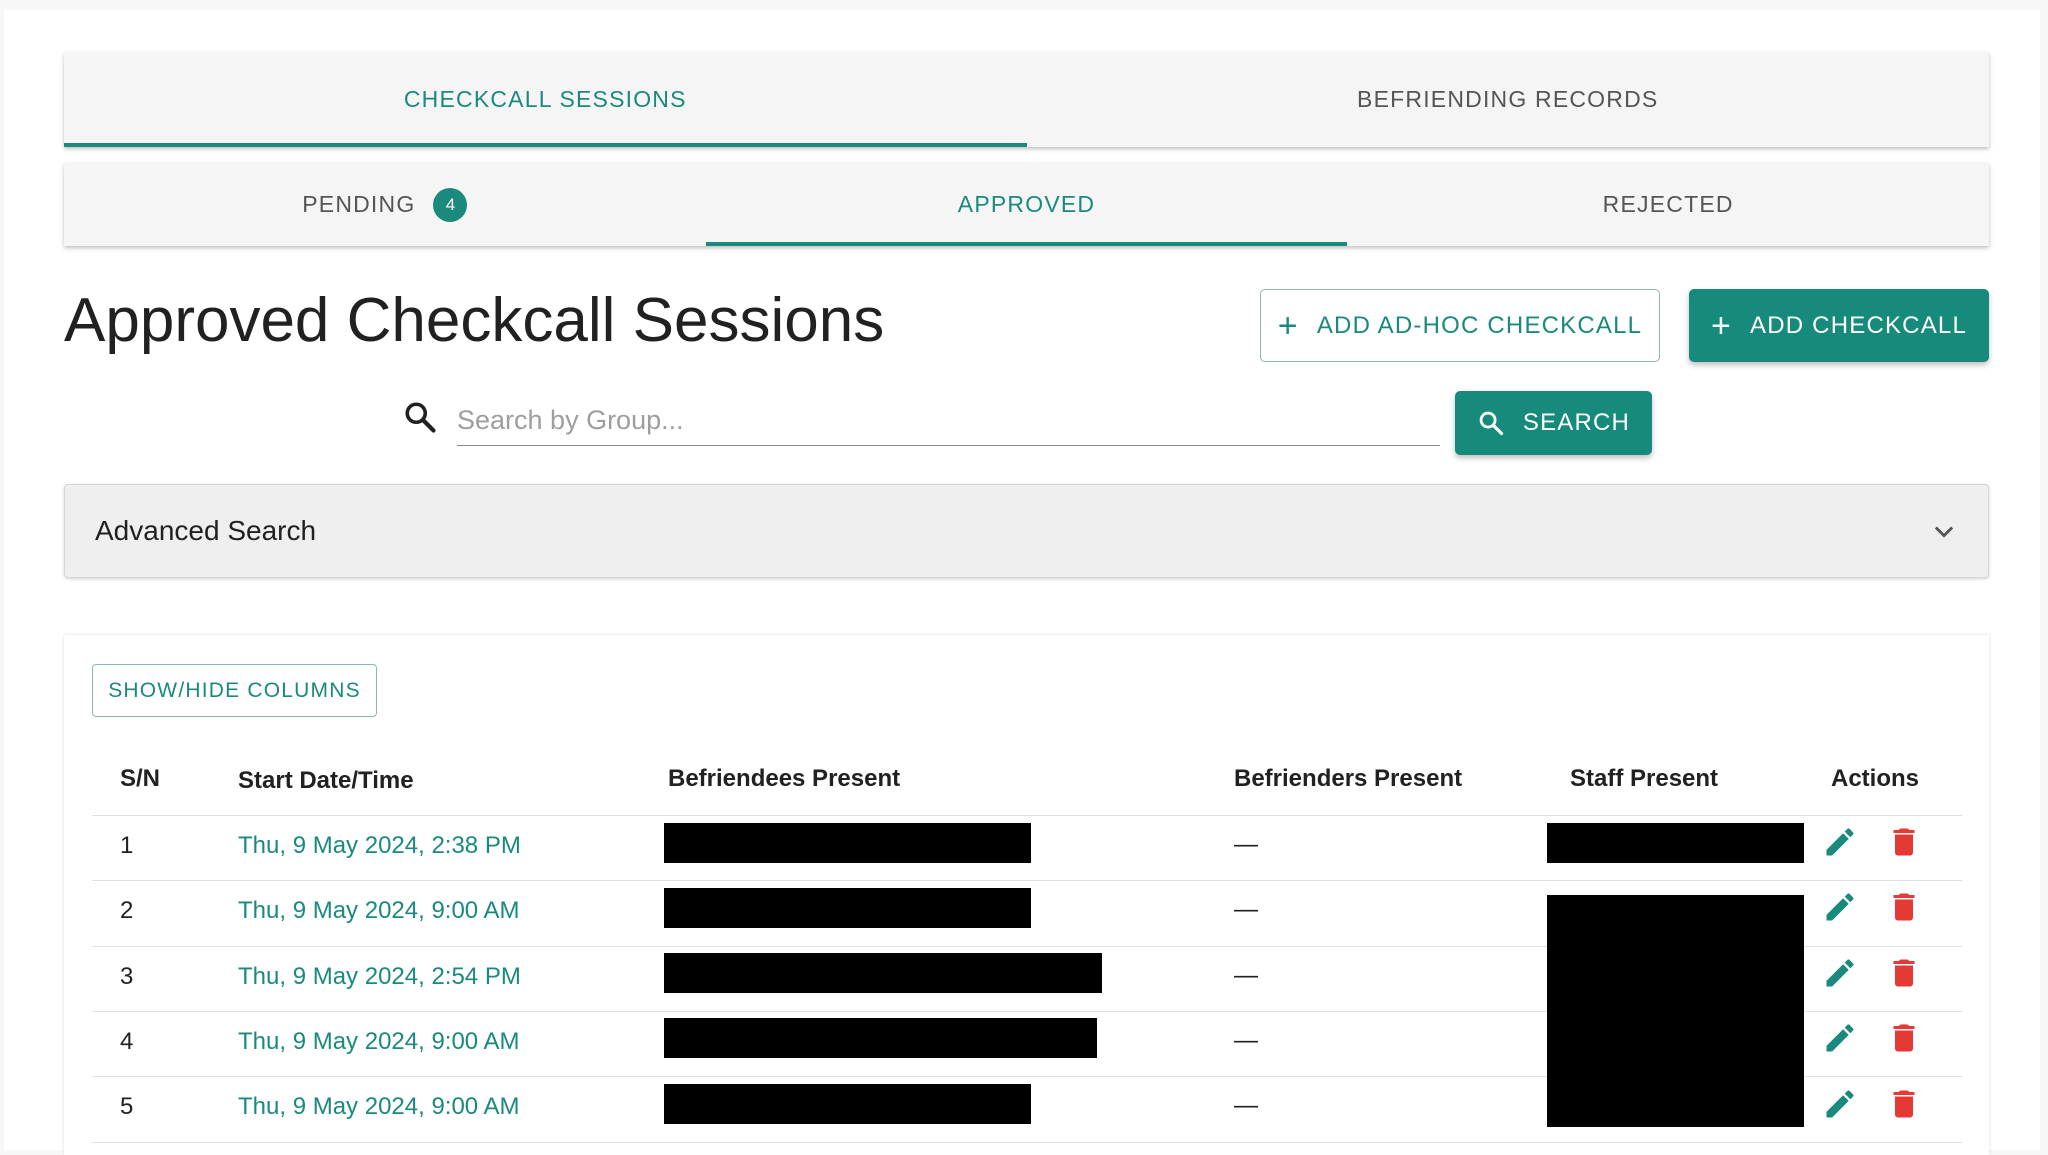 Image resolution: width=2048 pixels, height=1155 pixels. Describe the element at coordinates (1875, 778) in the screenshot. I see `column-header-actions: Actions` at that location.